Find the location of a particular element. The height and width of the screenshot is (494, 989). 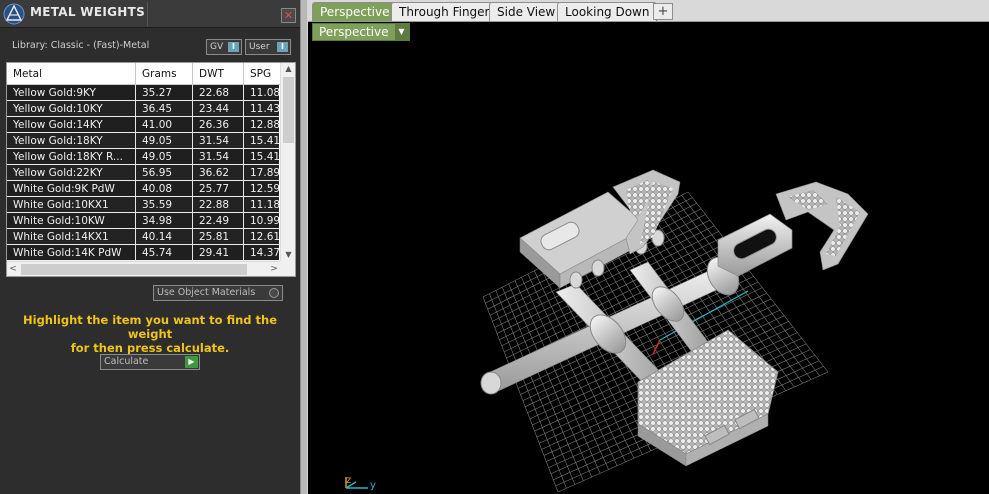

calculate-label: Calculate is located at coordinates (126, 361).